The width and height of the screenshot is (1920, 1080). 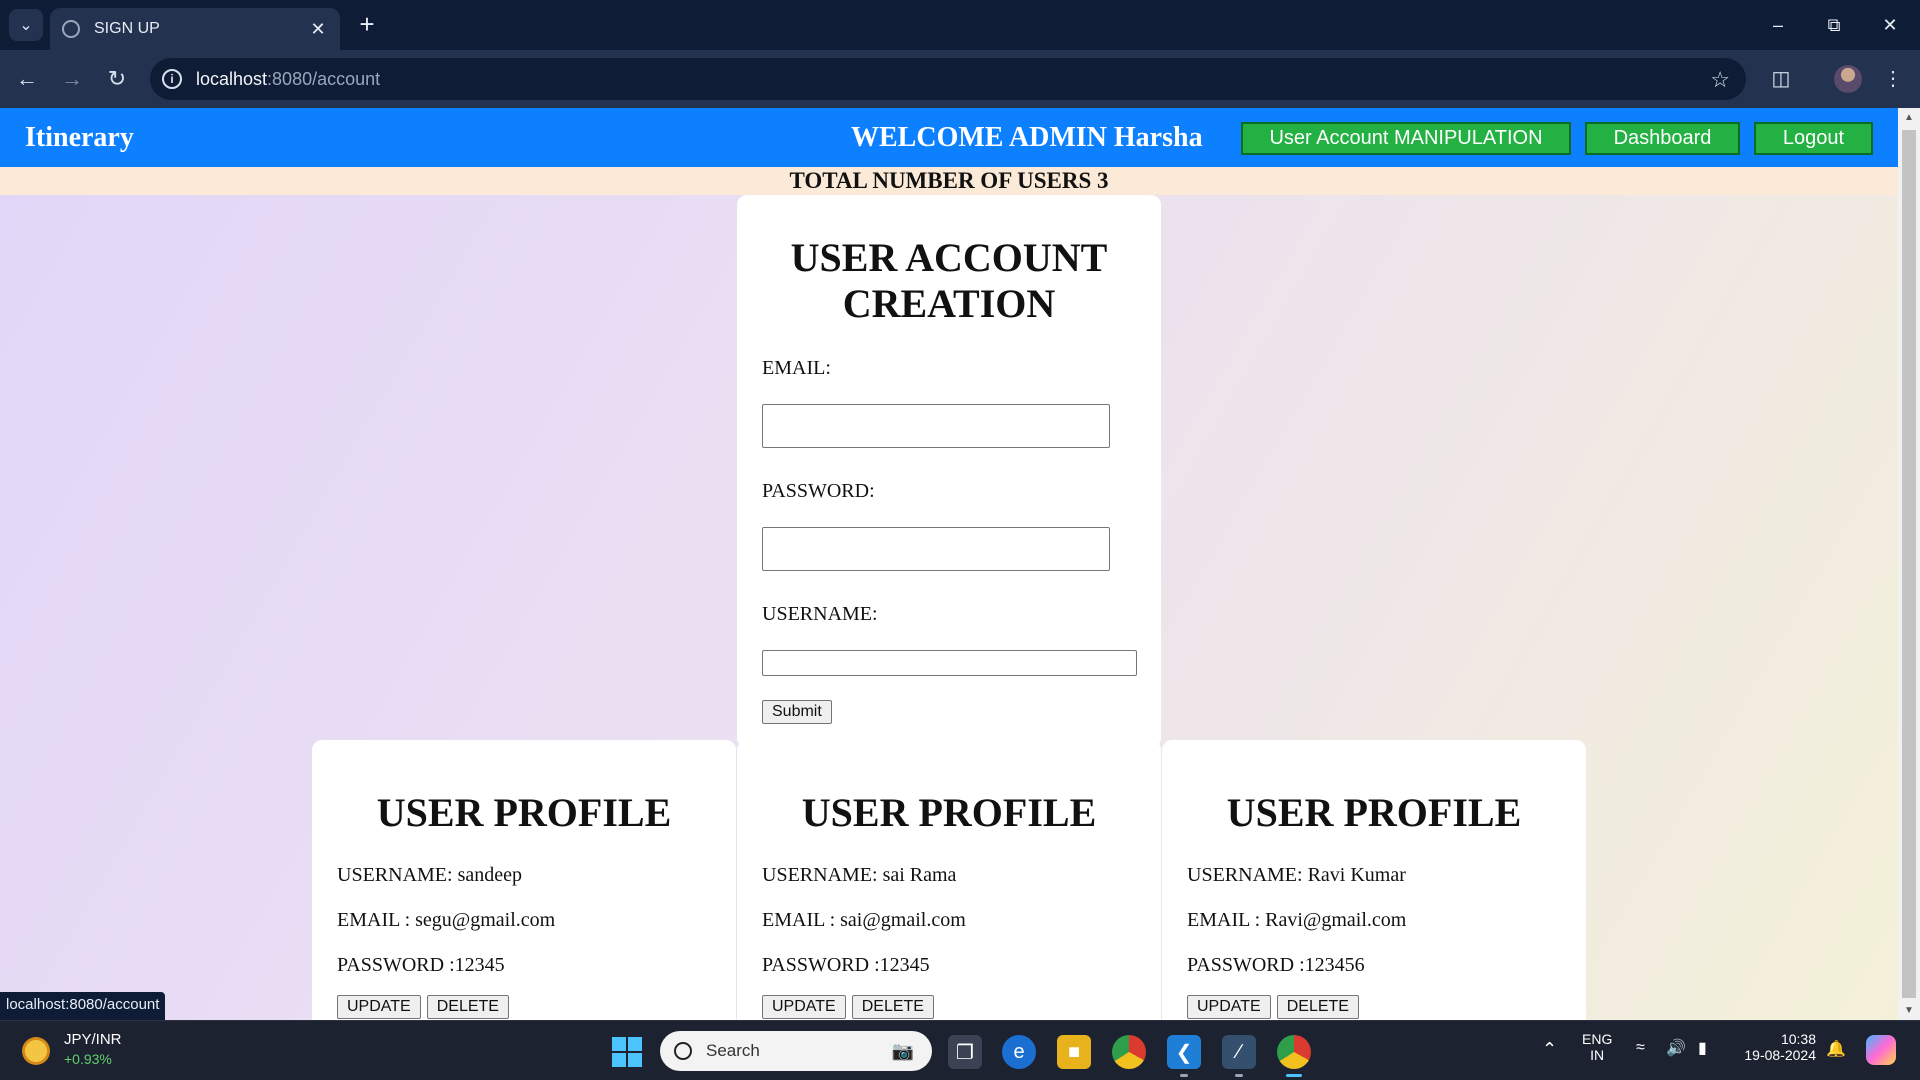 What do you see at coordinates (1597, 1039) in the screenshot?
I see `language-code: ENG` at bounding box center [1597, 1039].